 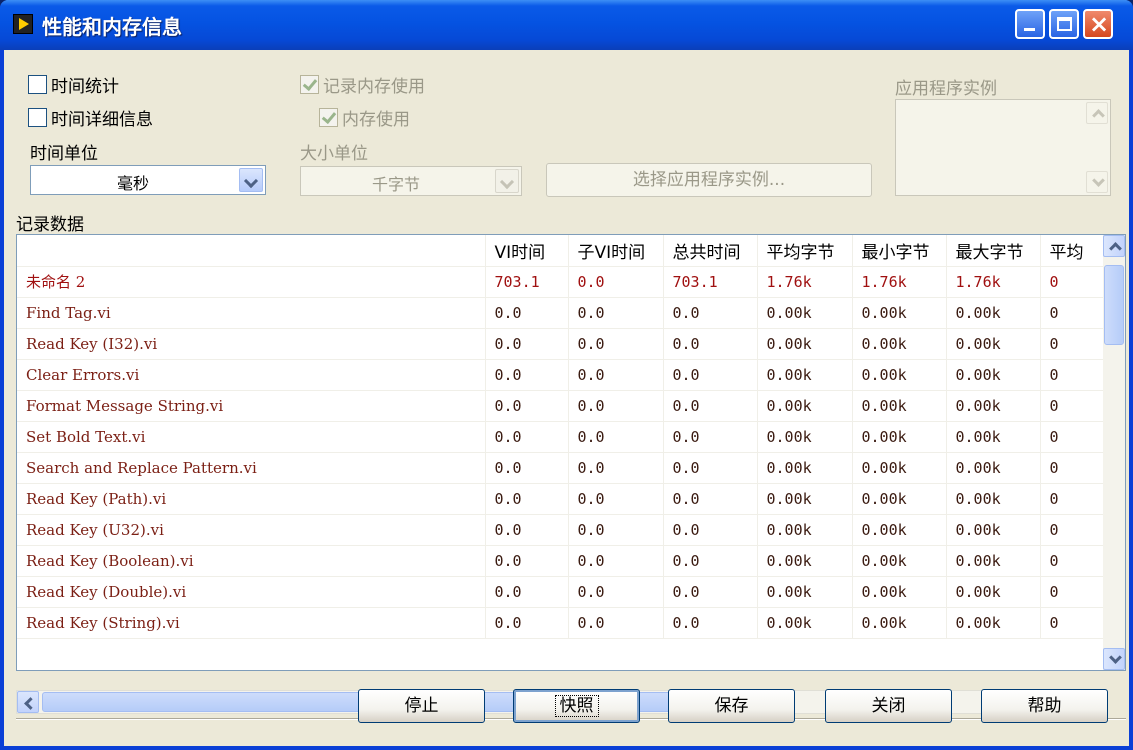 I want to click on scroll-left-icon, so click(x=28, y=702).